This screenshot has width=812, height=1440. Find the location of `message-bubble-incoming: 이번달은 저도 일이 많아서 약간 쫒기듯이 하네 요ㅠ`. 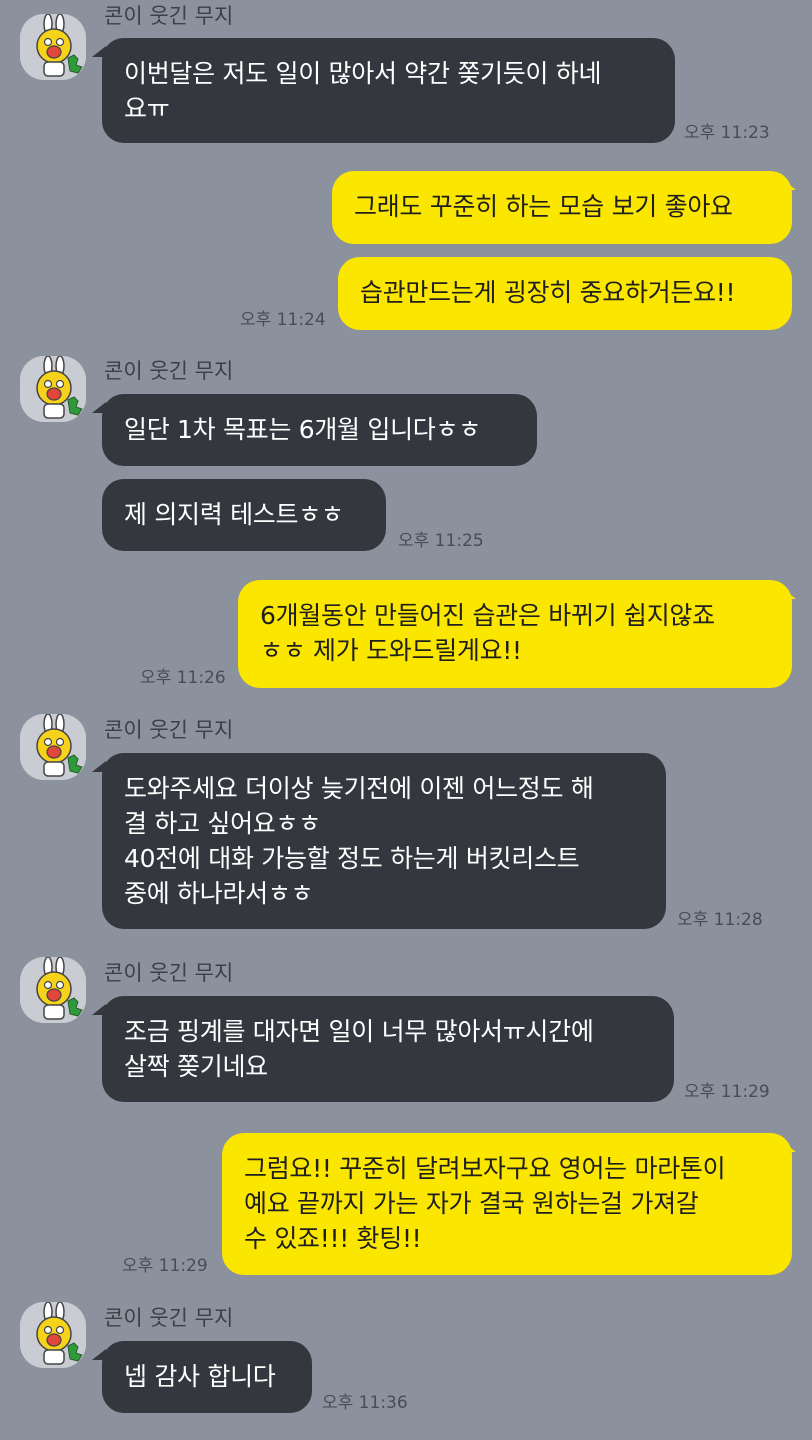

message-bubble-incoming: 이번달은 저도 일이 많아서 약간 쫒기듯이 하네 요ㅠ is located at coordinates (388, 90).